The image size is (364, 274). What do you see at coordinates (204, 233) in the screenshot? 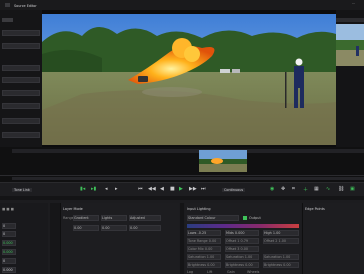
I see `range-lows: Lows -0.25` at bounding box center [204, 233].